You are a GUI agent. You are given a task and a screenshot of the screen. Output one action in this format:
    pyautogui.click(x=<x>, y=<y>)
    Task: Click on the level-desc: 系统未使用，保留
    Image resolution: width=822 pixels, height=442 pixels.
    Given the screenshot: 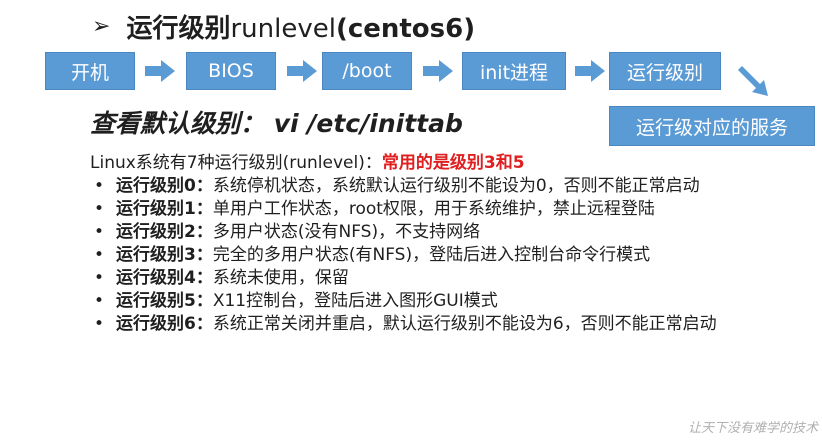 What is the action you would take?
    pyautogui.click(x=280, y=278)
    